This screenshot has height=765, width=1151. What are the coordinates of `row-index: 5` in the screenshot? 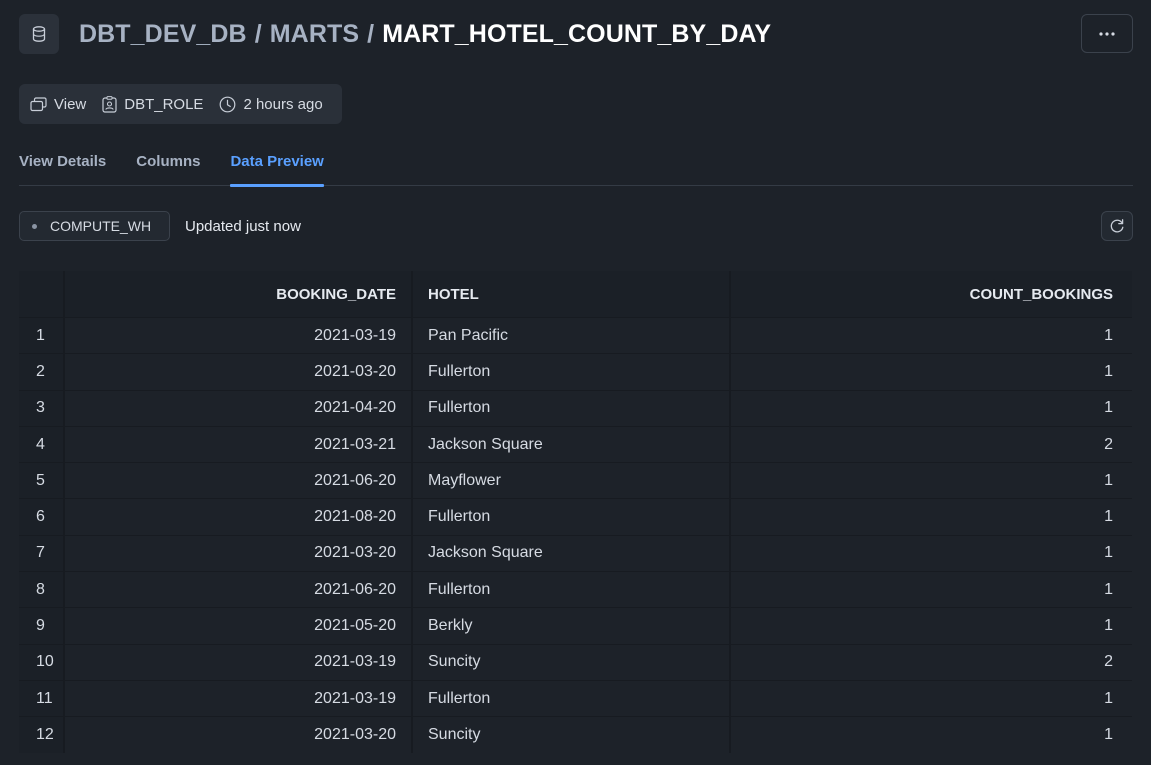 It's located at (42, 480).